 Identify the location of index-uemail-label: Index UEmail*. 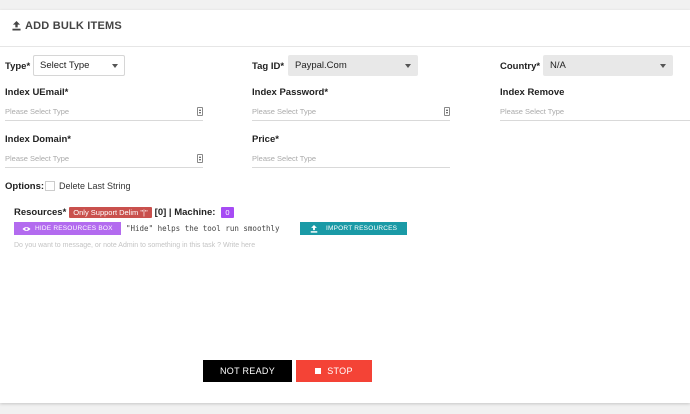
(37, 92).